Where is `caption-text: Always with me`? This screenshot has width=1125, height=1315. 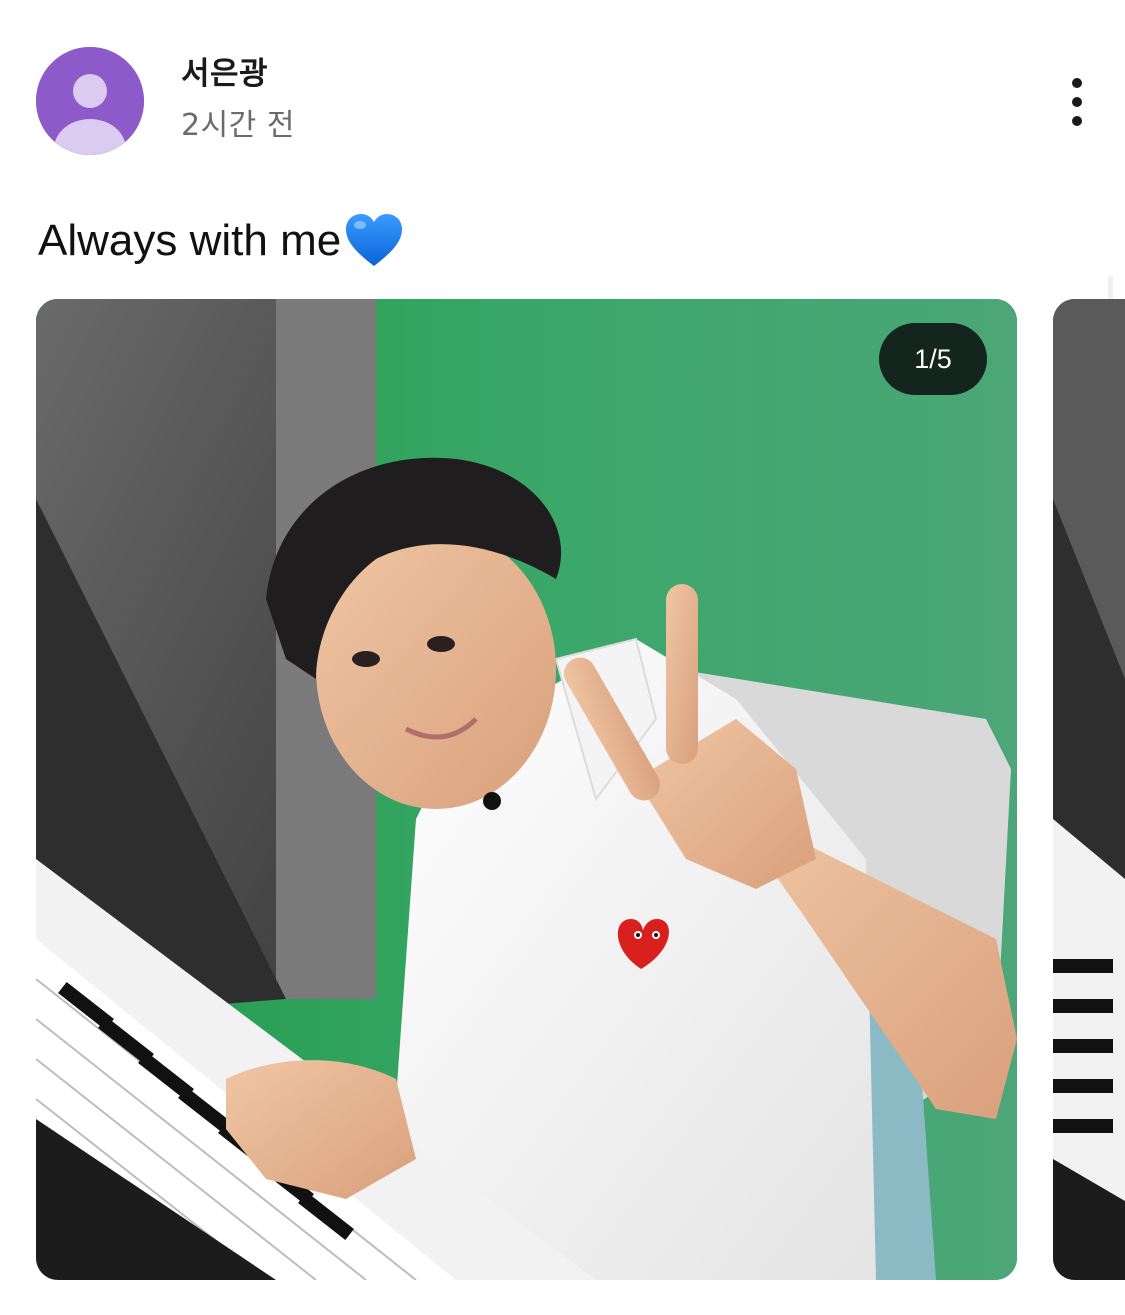 caption-text: Always with me is located at coordinates (190, 240).